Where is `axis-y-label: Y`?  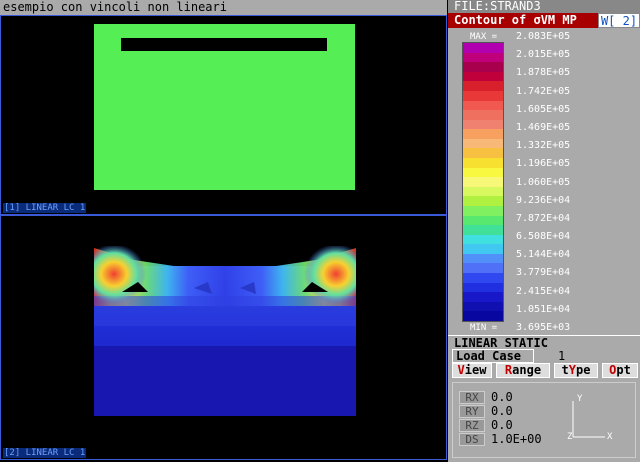
axis-y-label: Y is located at coordinates (580, 399).